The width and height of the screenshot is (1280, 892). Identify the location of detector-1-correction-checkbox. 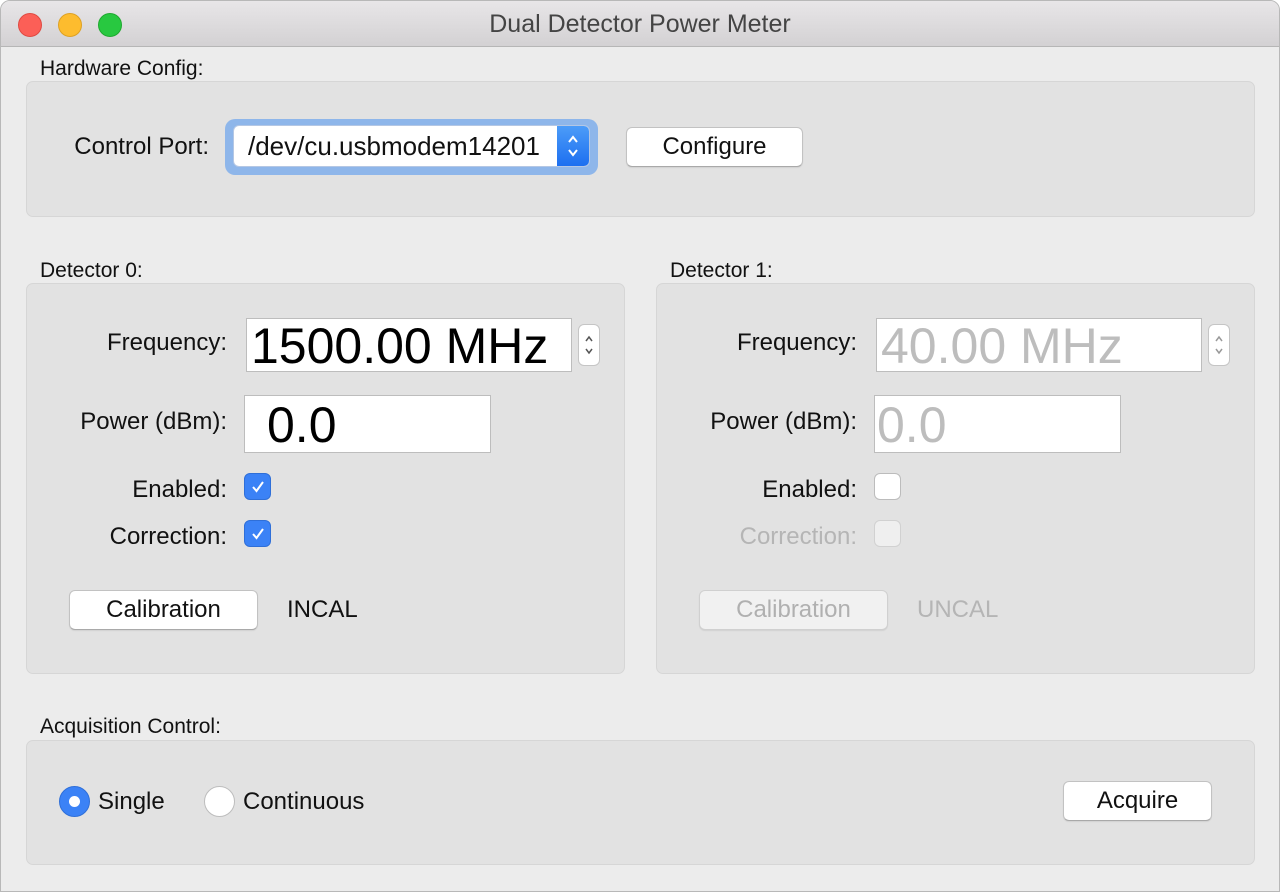
(887, 533).